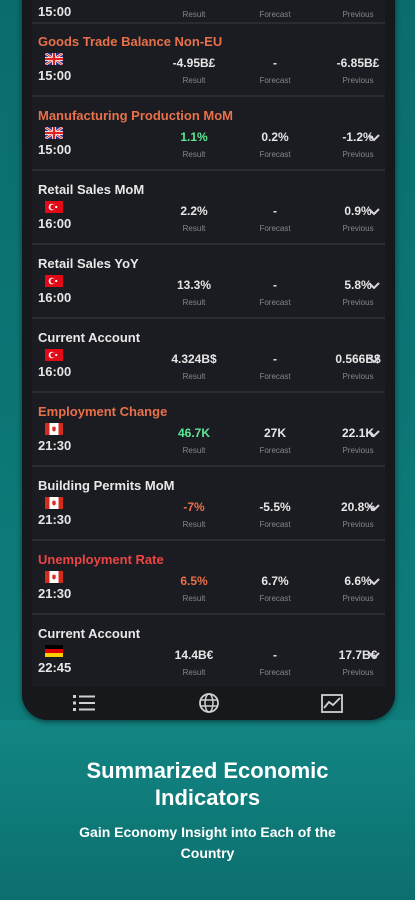 The image size is (415, 900). What do you see at coordinates (275, 581) in the screenshot?
I see `forecast-value: 6.7%` at bounding box center [275, 581].